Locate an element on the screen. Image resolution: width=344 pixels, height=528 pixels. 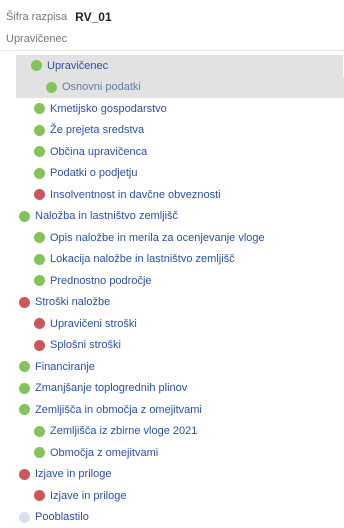
tree-item-label: Upravičeni stroški is located at coordinates (93, 324).